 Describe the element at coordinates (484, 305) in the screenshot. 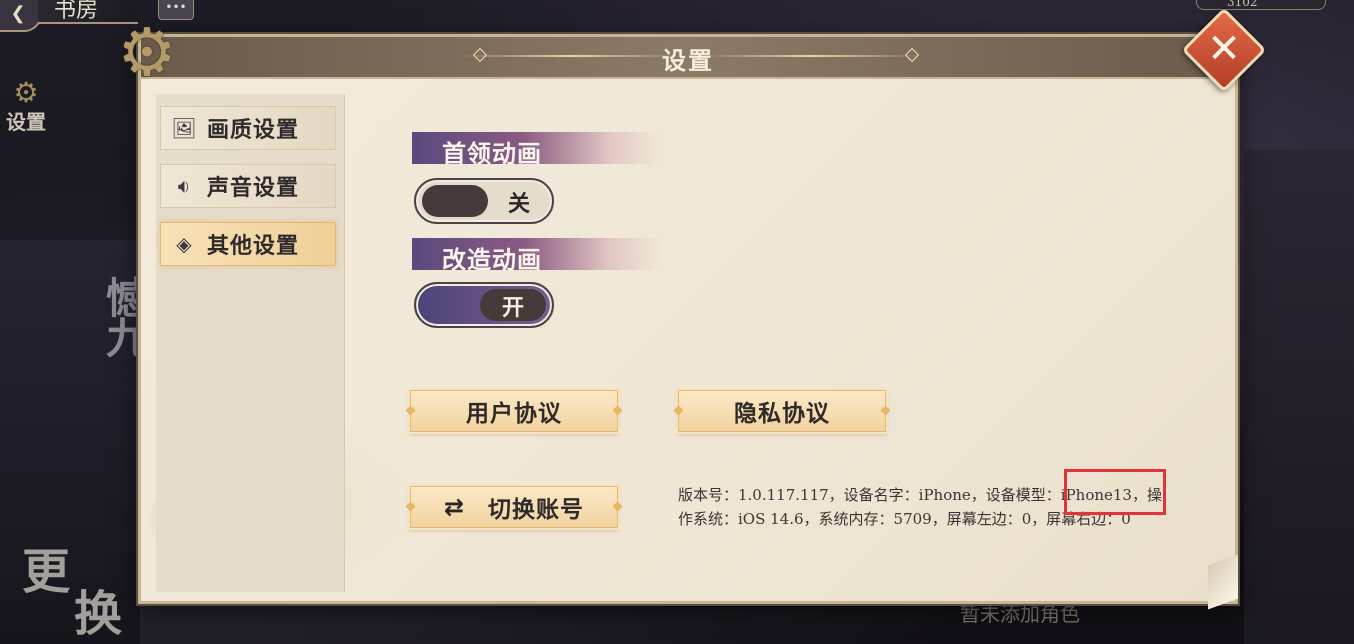

I see `upgrade-animation-toggle: 开` at that location.